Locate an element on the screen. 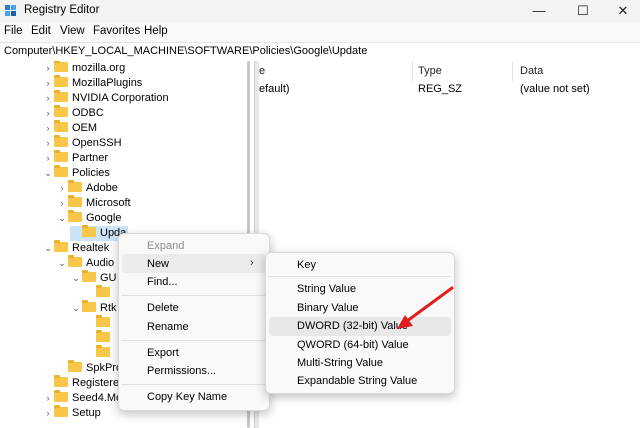 This screenshot has height=428, width=640. menu-new: New is located at coordinates (158, 264).